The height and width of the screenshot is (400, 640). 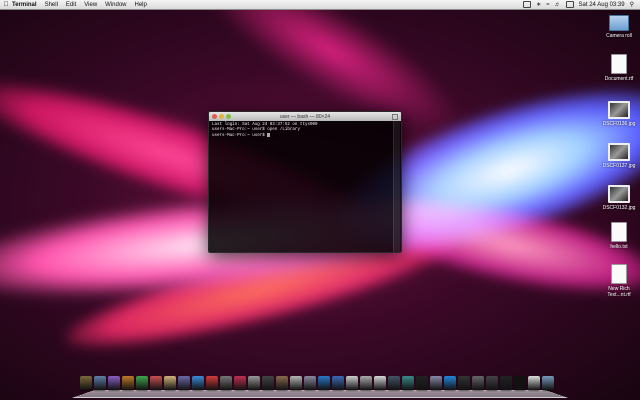 I want to click on text-cursor, so click(x=269, y=135).